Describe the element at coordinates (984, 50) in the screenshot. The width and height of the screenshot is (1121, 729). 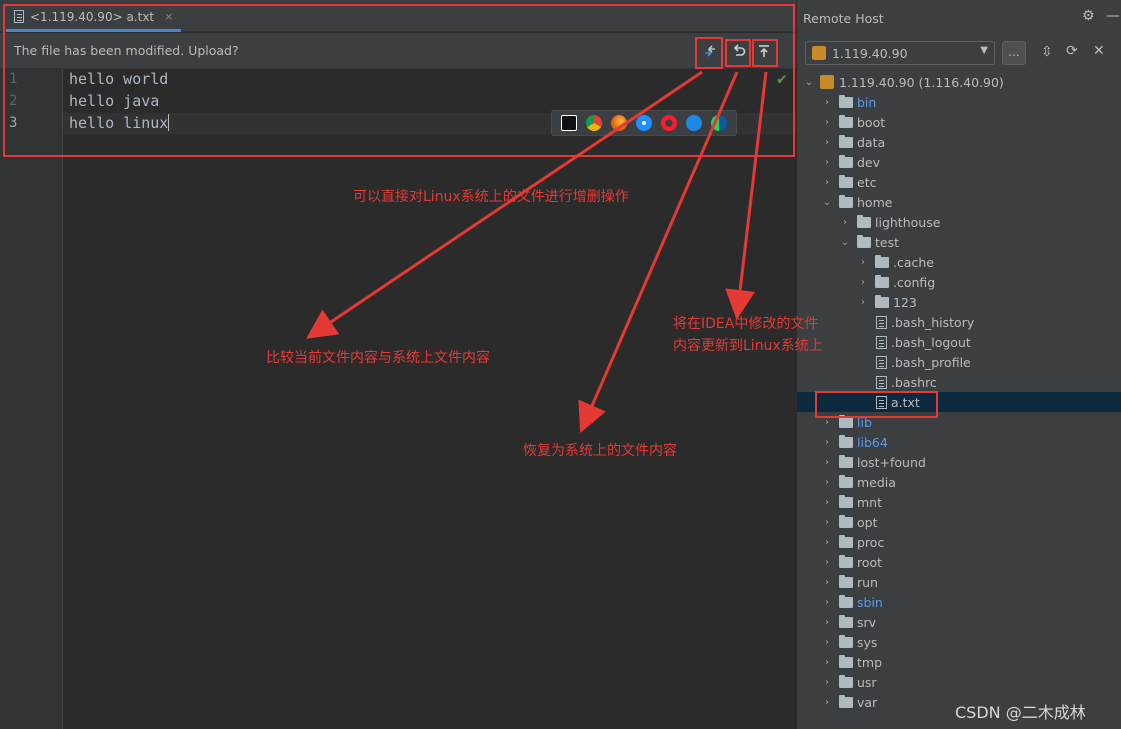
I see `chevron-down-icon: ▼` at that location.